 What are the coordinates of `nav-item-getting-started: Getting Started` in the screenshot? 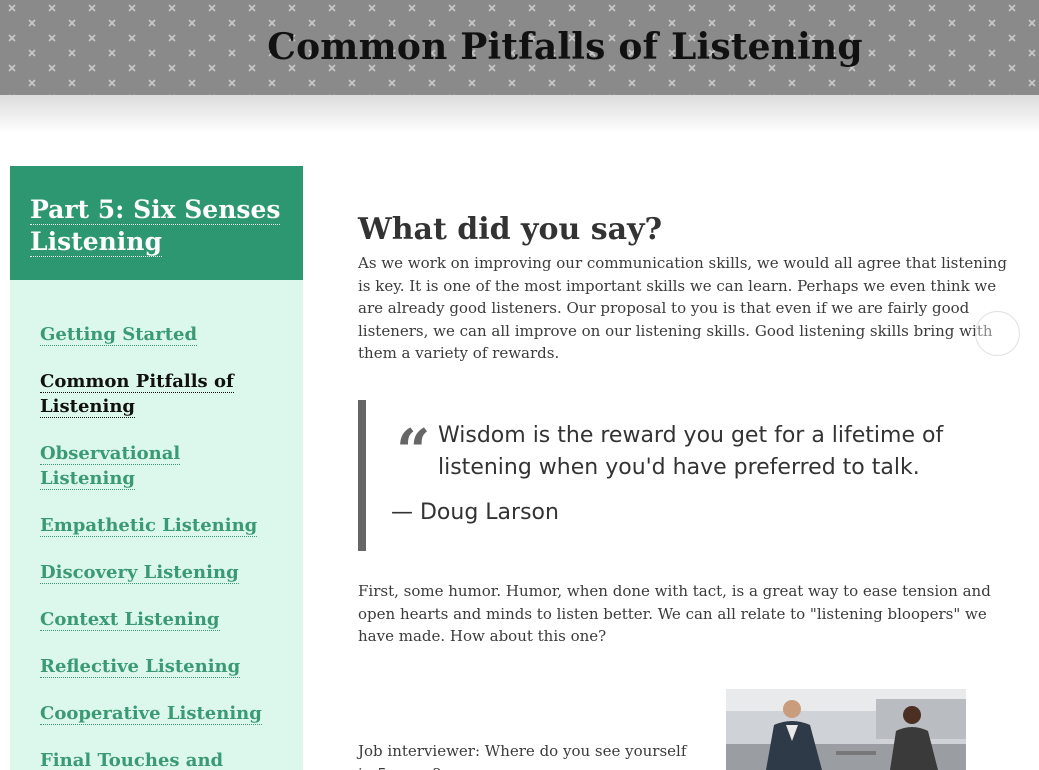 It's located at (171, 334).